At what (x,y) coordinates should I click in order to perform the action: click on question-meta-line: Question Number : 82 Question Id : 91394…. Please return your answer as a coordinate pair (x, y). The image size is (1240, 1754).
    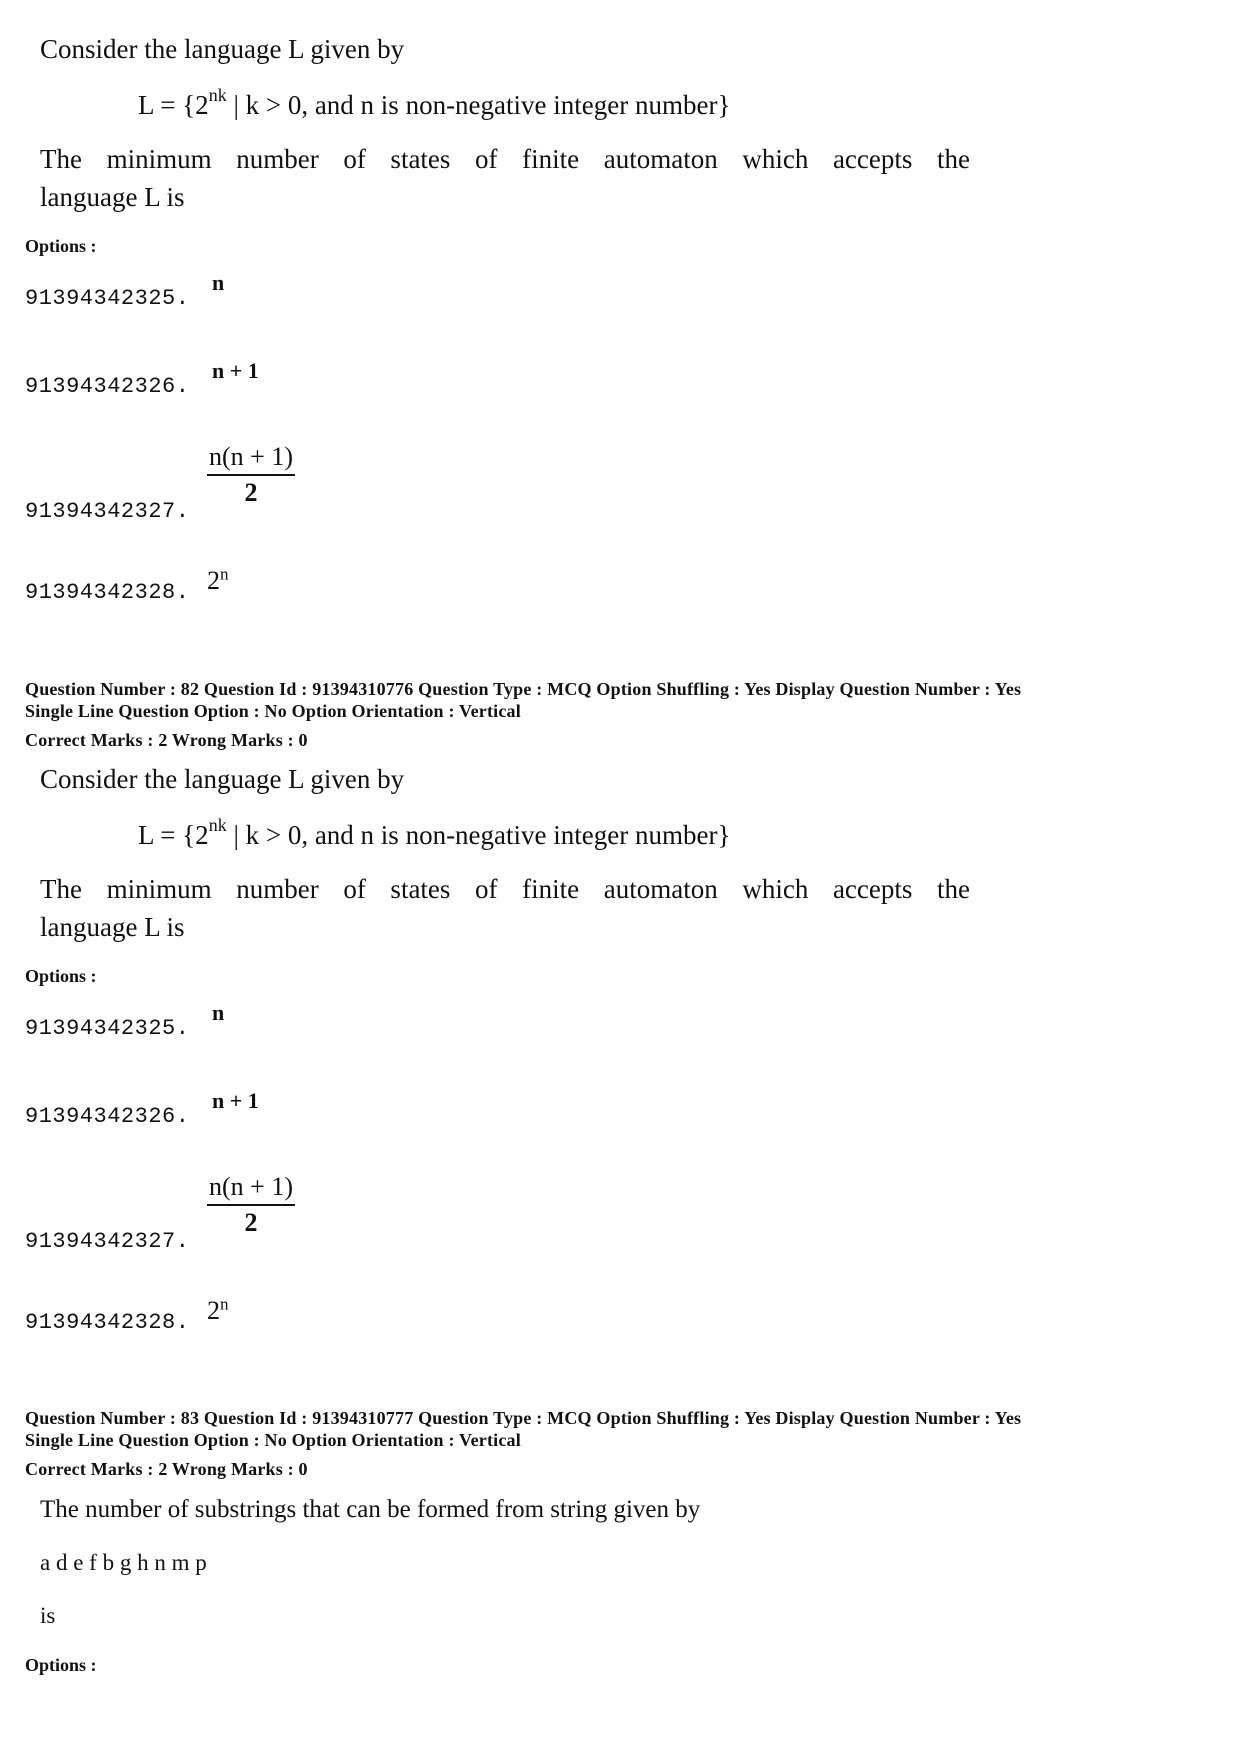
    Looking at the image, I should click on (523, 689).